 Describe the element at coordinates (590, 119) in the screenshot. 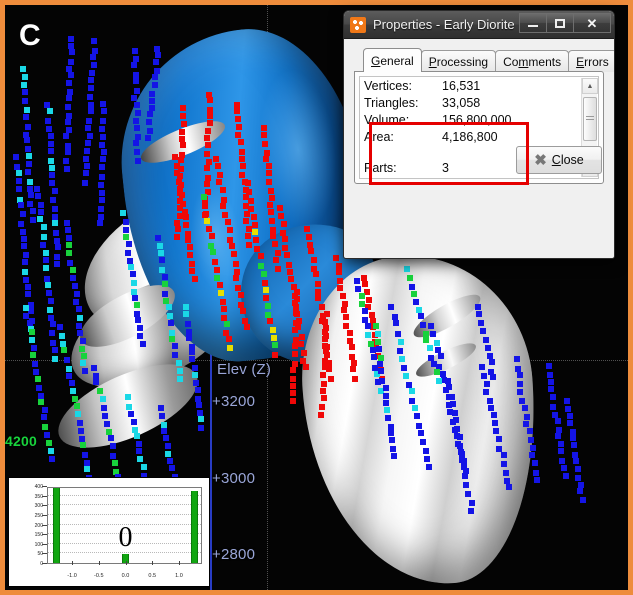

I see `scrollbar-thumb` at that location.